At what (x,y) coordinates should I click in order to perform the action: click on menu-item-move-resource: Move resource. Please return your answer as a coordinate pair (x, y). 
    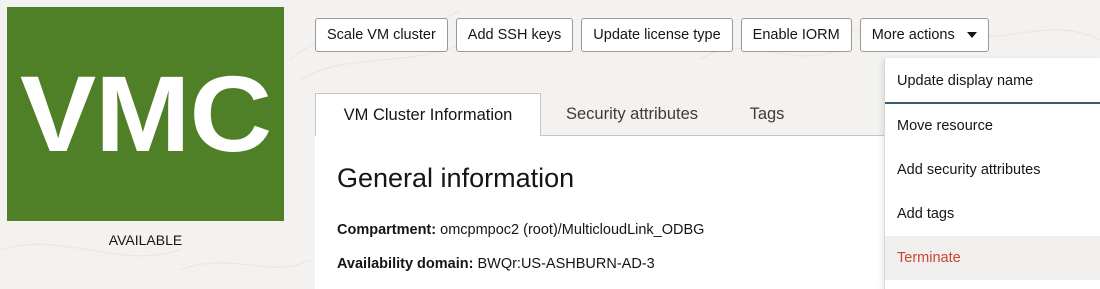
    Looking at the image, I should click on (992, 126).